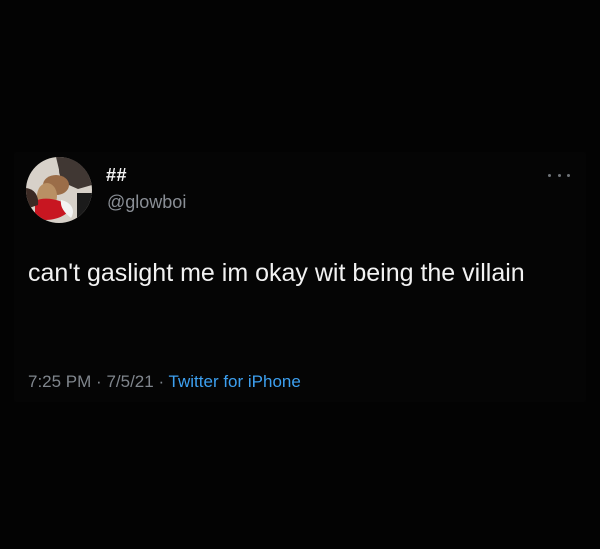 This screenshot has height=549, width=600. I want to click on avatar, so click(59, 190).